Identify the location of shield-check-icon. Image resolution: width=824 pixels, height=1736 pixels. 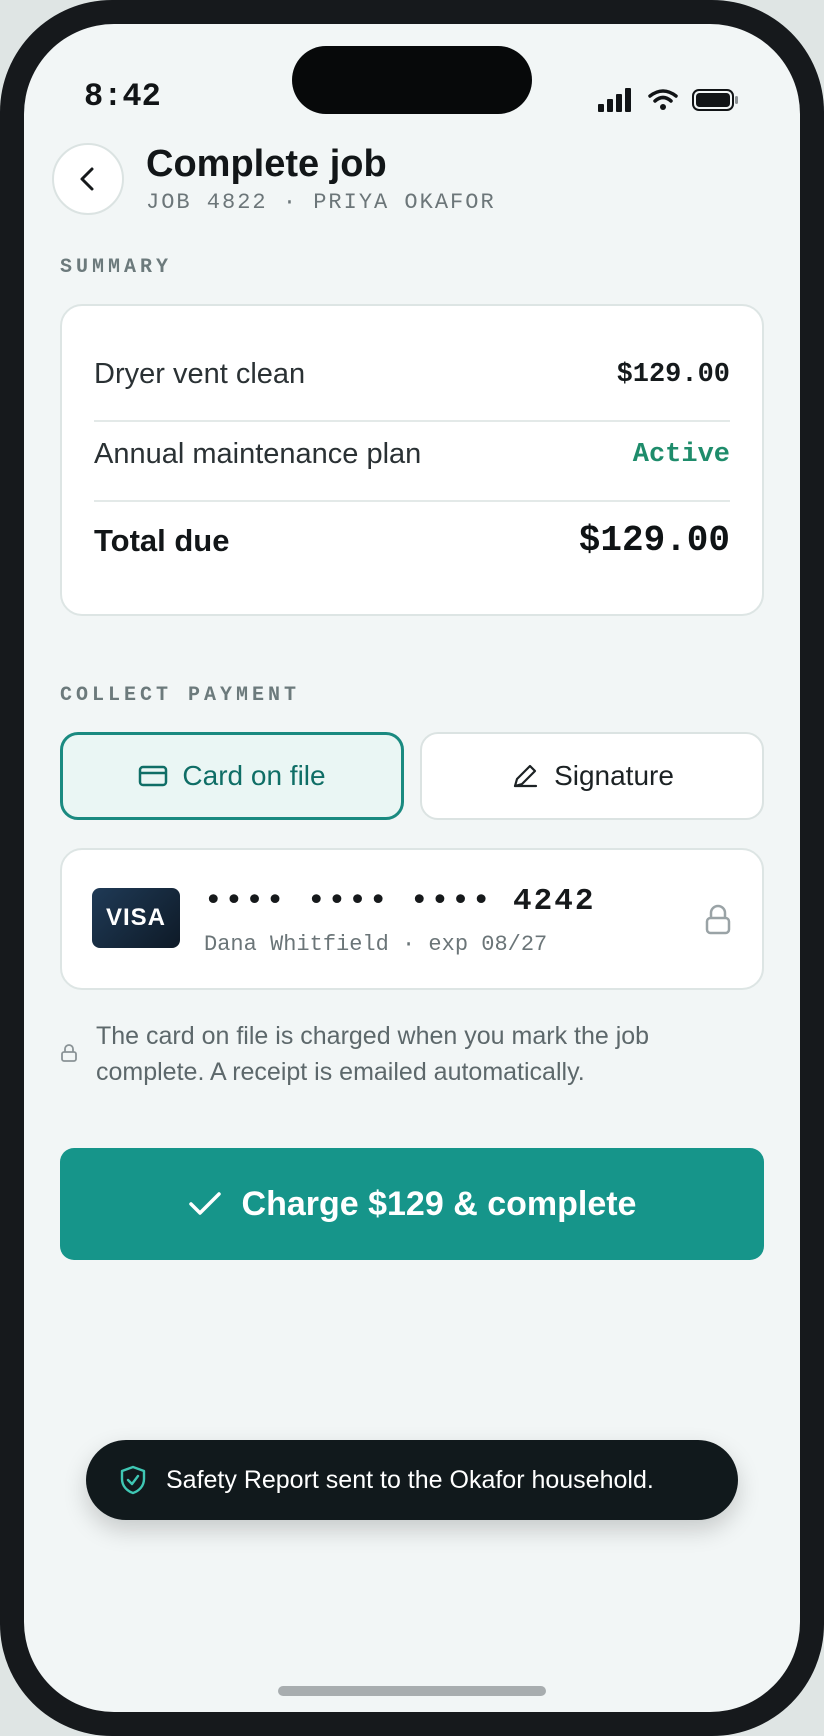
(133, 1480).